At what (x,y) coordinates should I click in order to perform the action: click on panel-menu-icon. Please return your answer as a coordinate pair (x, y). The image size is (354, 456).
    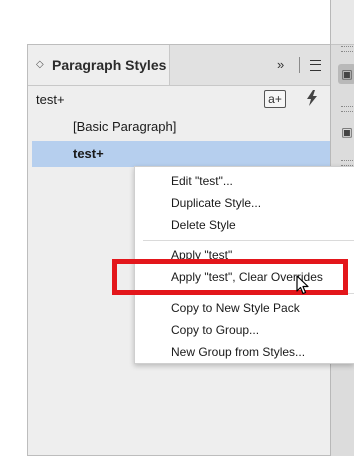
    Looking at the image, I should click on (315, 65).